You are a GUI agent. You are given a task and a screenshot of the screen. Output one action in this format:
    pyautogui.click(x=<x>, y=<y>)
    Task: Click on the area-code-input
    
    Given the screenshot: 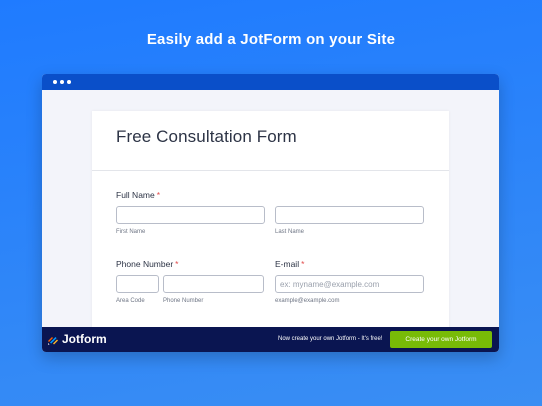 What is the action you would take?
    pyautogui.click(x=137, y=284)
    